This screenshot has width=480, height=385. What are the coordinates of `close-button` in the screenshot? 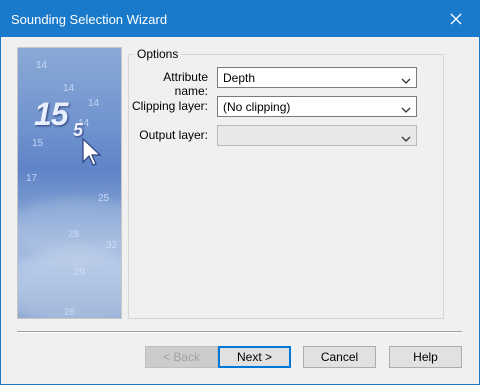 It's located at (456, 19).